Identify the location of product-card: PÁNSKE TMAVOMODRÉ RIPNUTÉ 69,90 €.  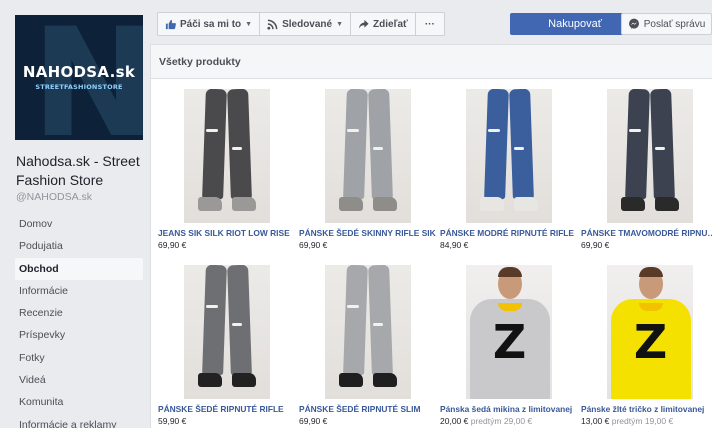
(646, 177).